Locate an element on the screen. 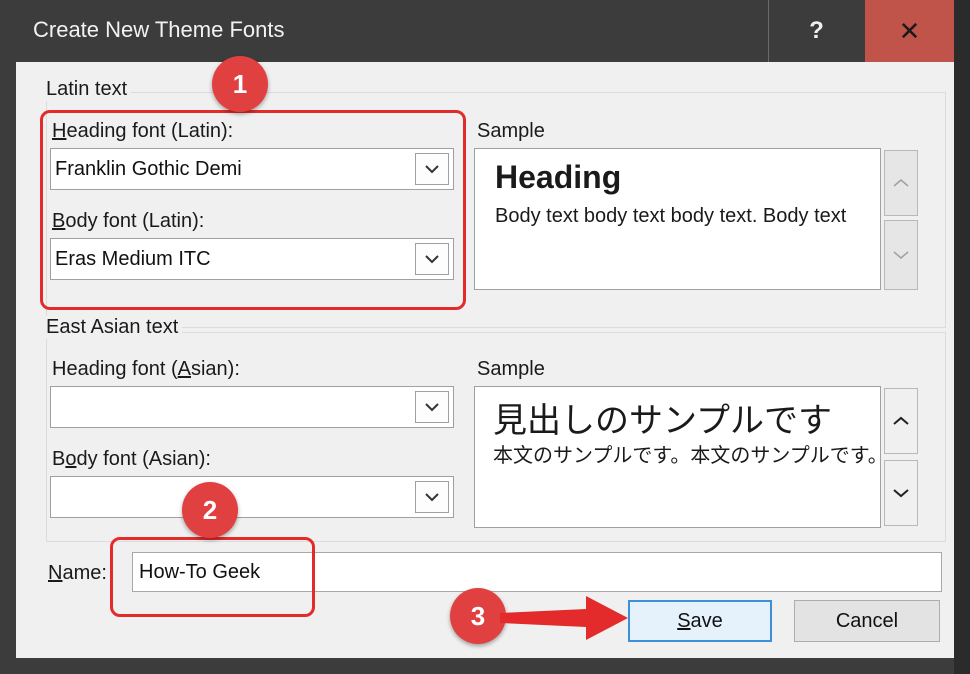  arrow-icon is located at coordinates (564, 618).